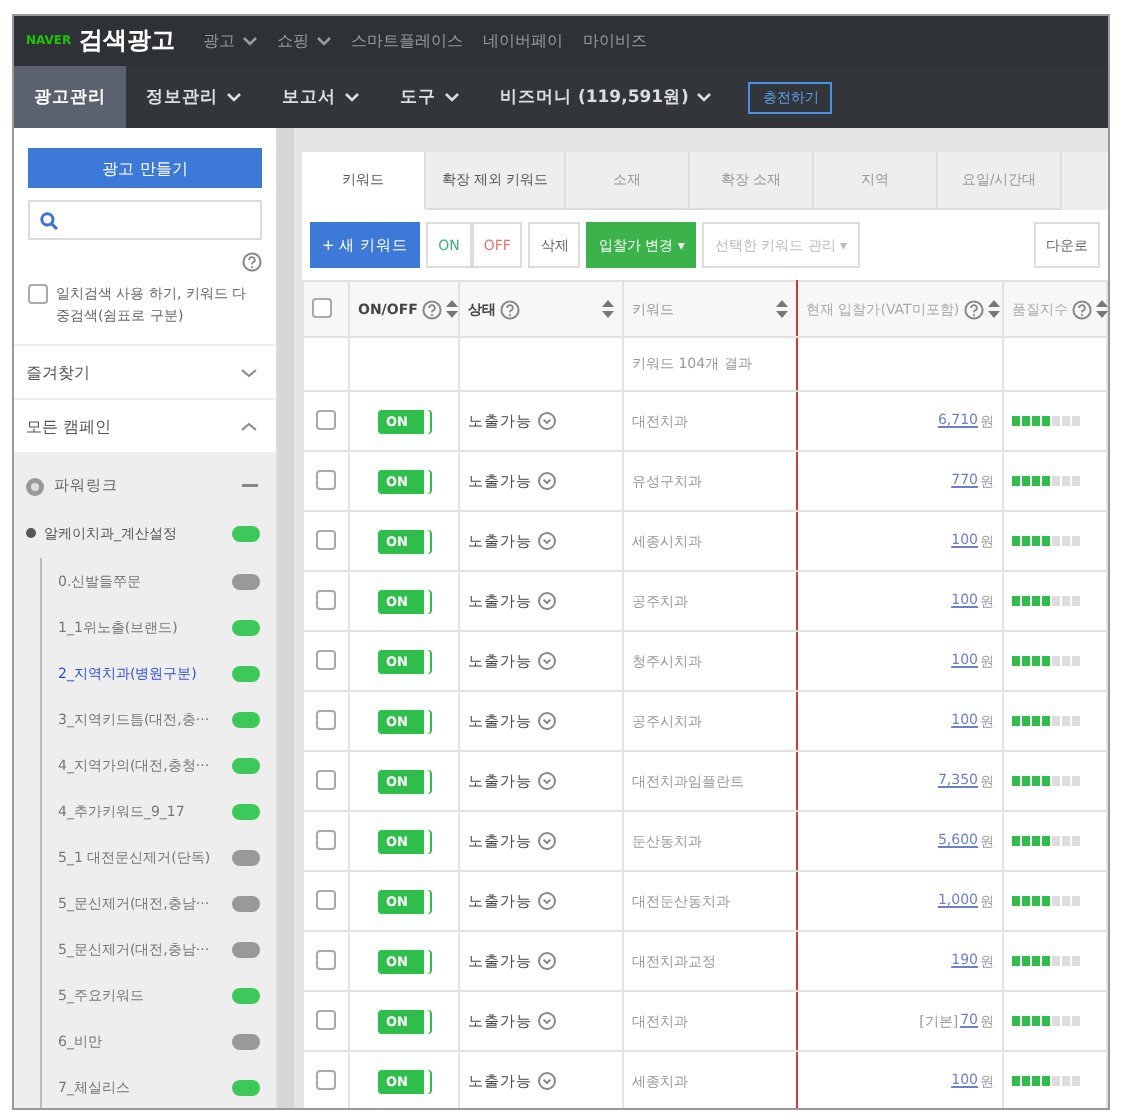 The width and height of the screenshot is (1122, 1120). Describe the element at coordinates (606, 97) in the screenshot. I see `nav-tab: 비즈머니 (119,591원)` at that location.